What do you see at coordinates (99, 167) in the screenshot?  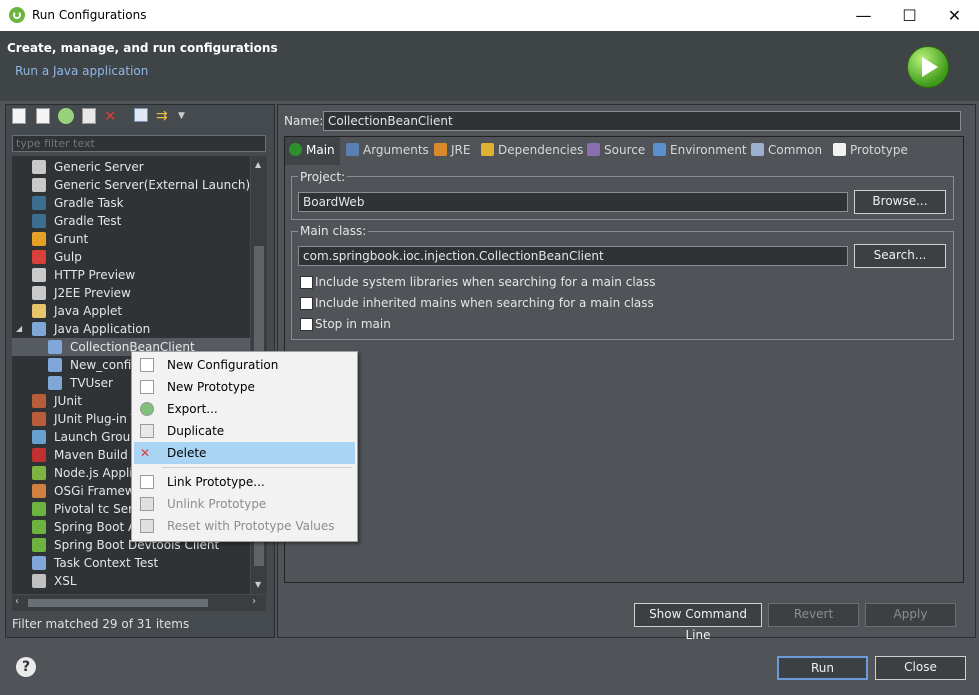 I see `tree-item-label: Generic Server` at bounding box center [99, 167].